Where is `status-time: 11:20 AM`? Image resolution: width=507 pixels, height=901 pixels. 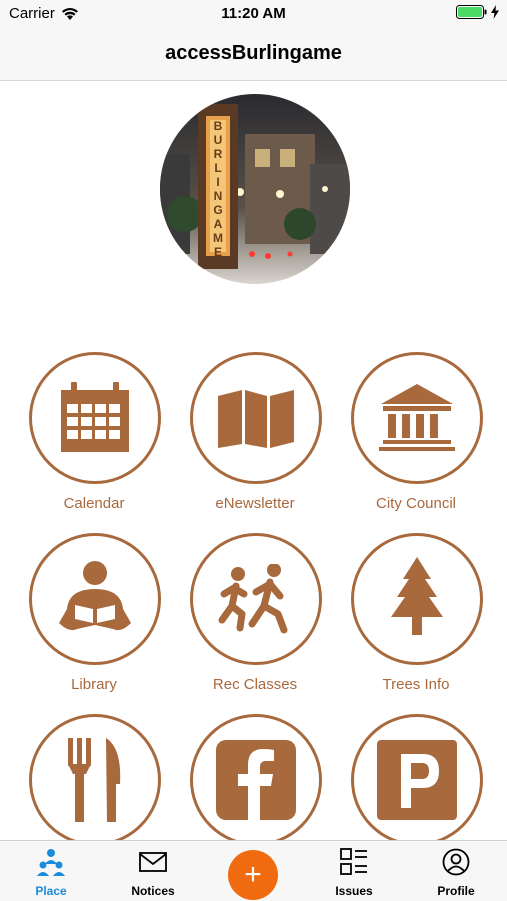
status-time: 11:20 AM is located at coordinates (253, 13).